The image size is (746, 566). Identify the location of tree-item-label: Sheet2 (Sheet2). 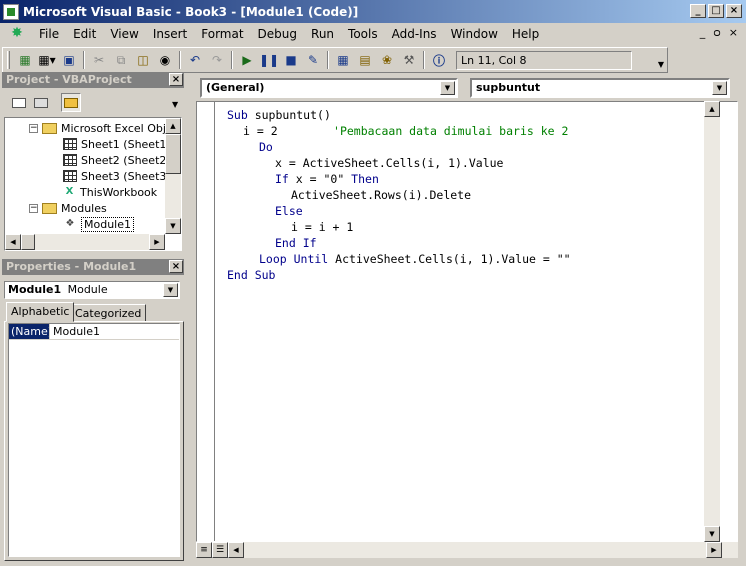
(126, 160).